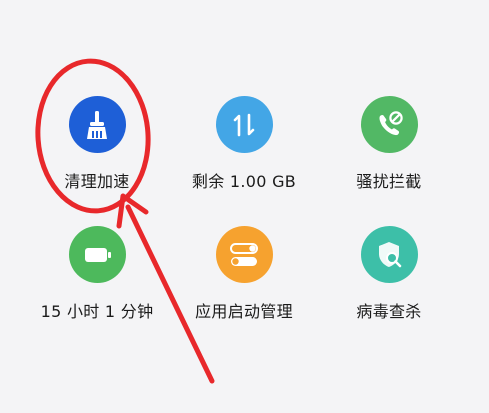 The height and width of the screenshot is (413, 489). I want to click on tile-label-cleanup: 清理加速, so click(97, 181).